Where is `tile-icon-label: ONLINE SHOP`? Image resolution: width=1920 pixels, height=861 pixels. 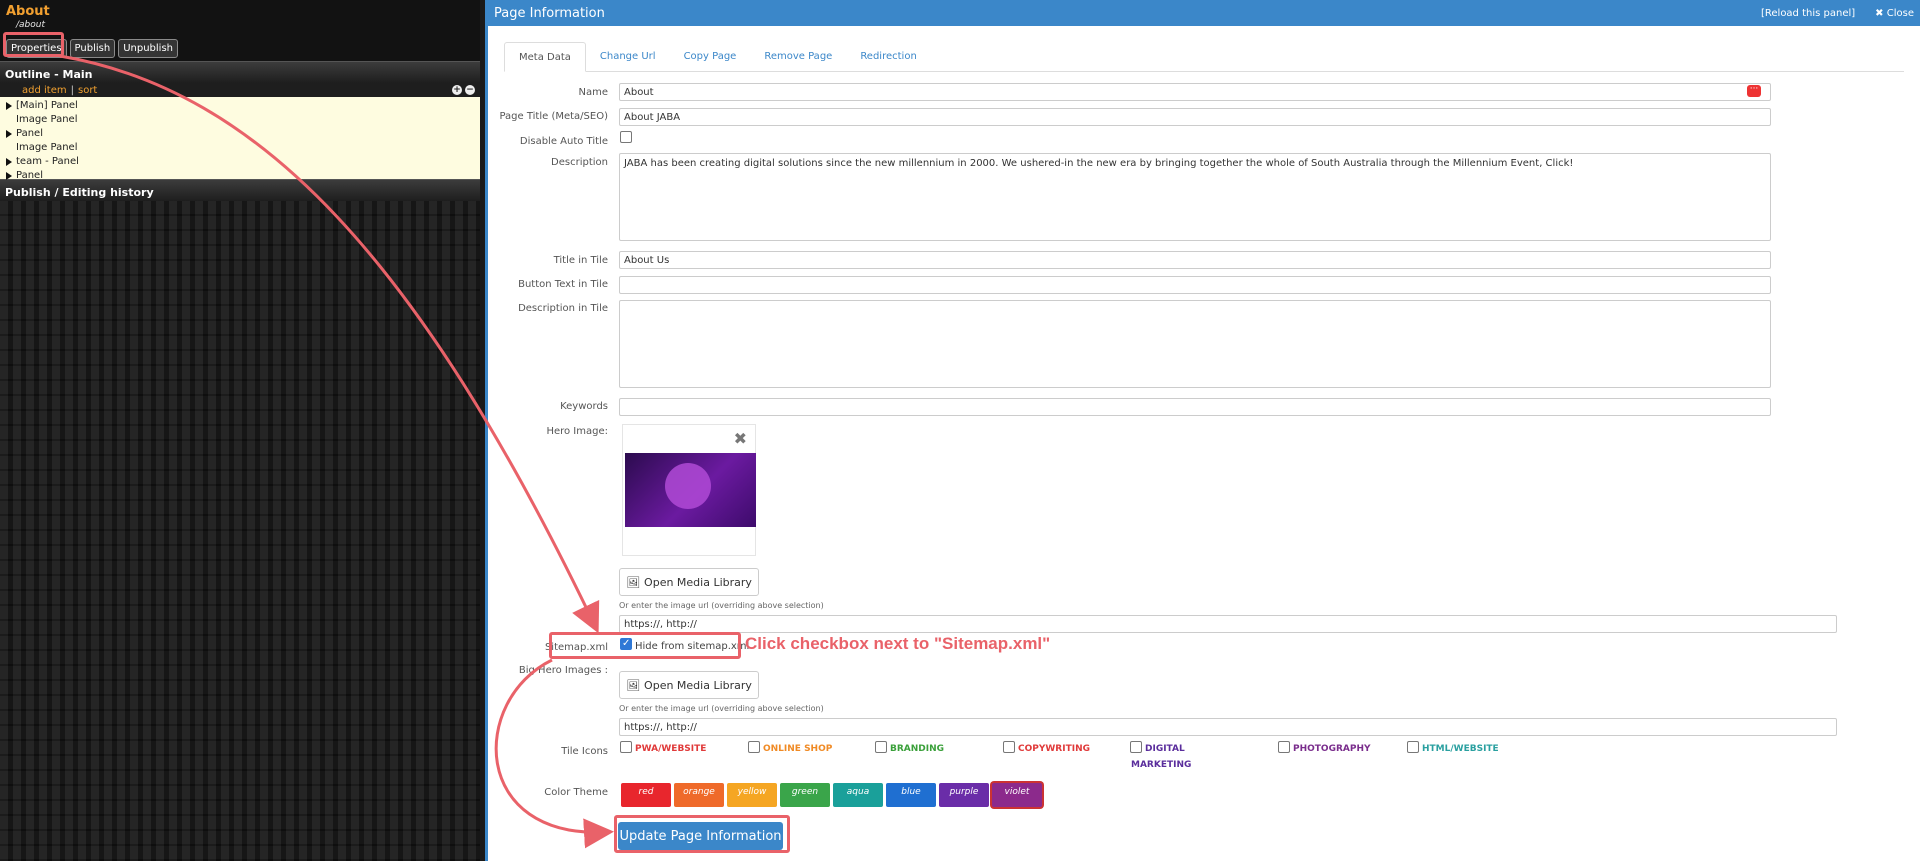 tile-icon-label: ONLINE SHOP is located at coordinates (798, 749).